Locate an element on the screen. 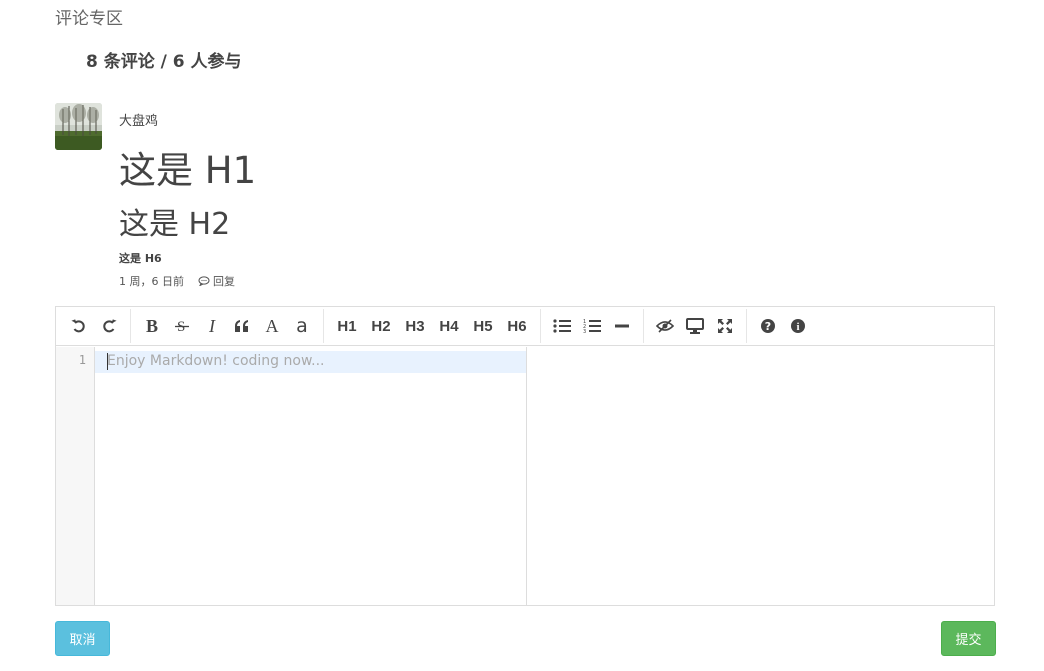  info-icon: i is located at coordinates (798, 326).